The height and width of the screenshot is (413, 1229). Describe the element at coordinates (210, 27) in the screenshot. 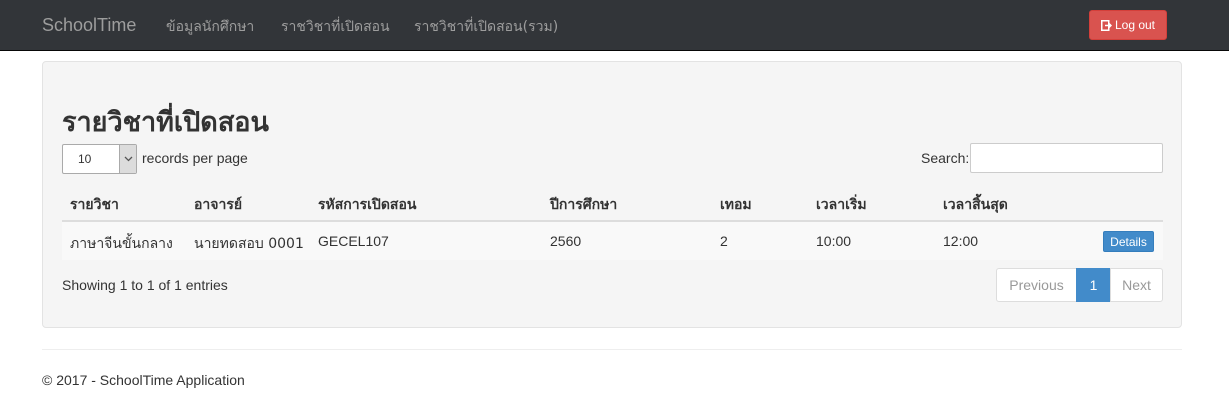

I see `nav-student-info: ข้อมูลนักศึกษา` at that location.